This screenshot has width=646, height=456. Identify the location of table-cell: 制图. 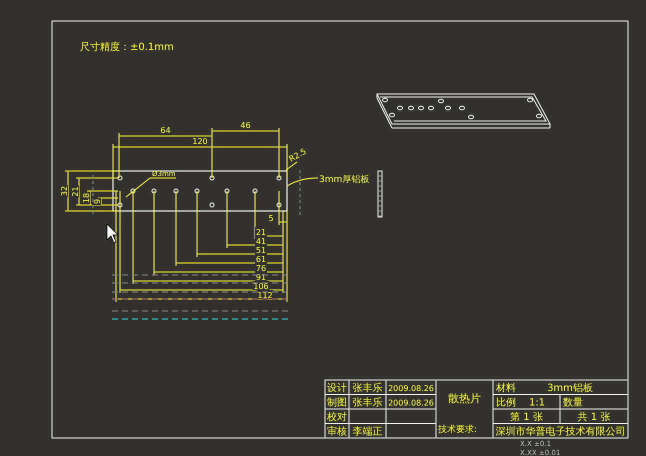
(337, 403).